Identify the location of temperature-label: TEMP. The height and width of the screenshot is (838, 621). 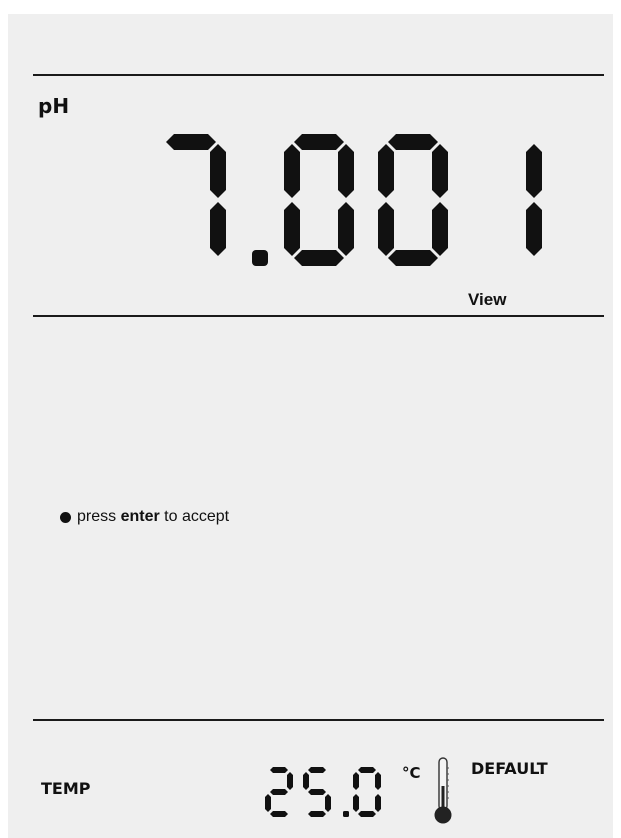
(66, 788).